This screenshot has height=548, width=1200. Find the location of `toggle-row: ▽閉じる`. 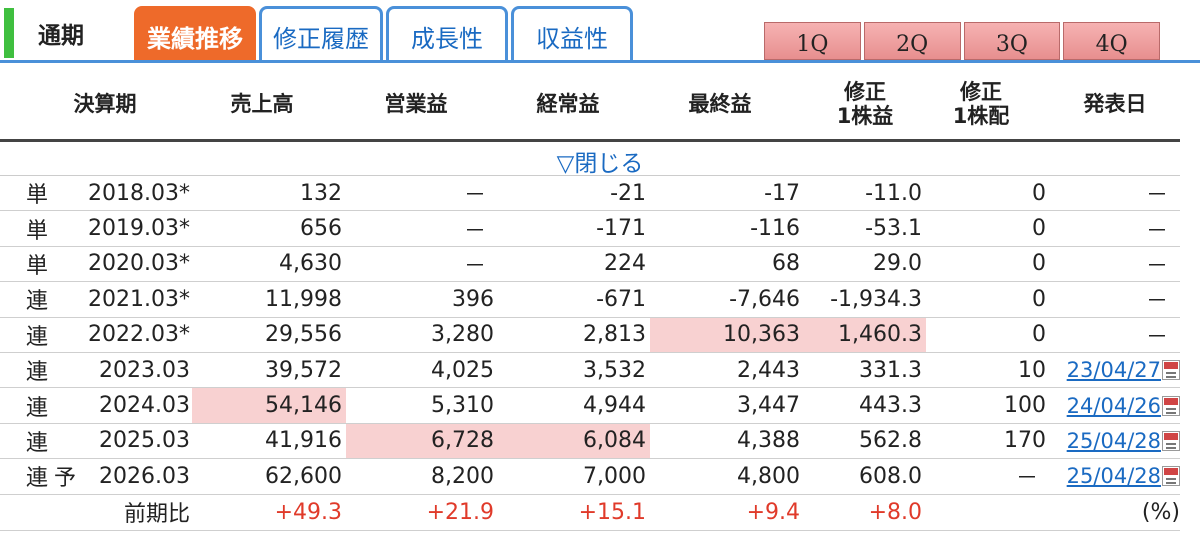

toggle-row: ▽閉じる is located at coordinates (590, 160).